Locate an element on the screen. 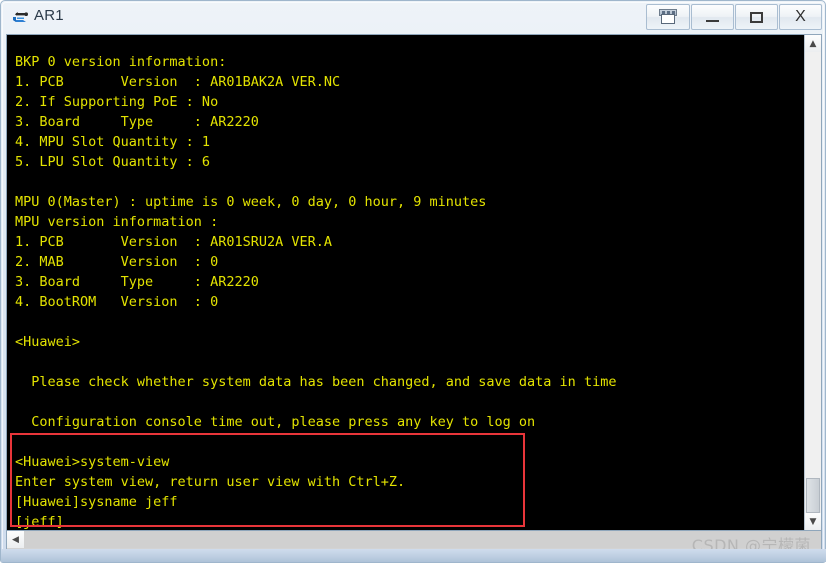 The image size is (826, 563). minimize-button is located at coordinates (712, 17).